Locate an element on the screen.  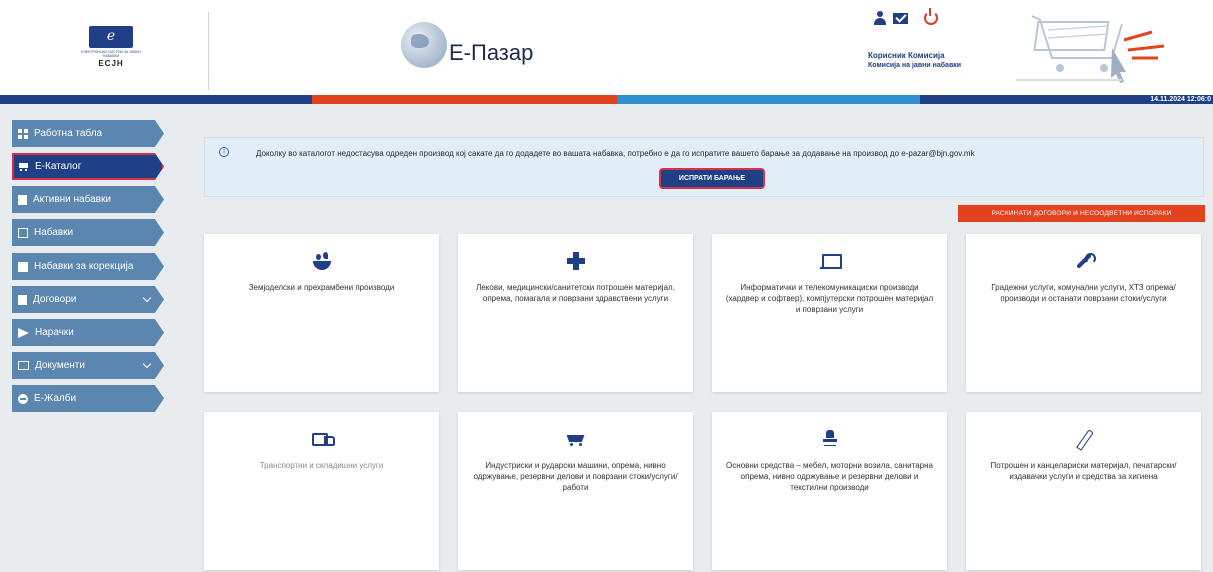
document-icon is located at coordinates (22, 199).